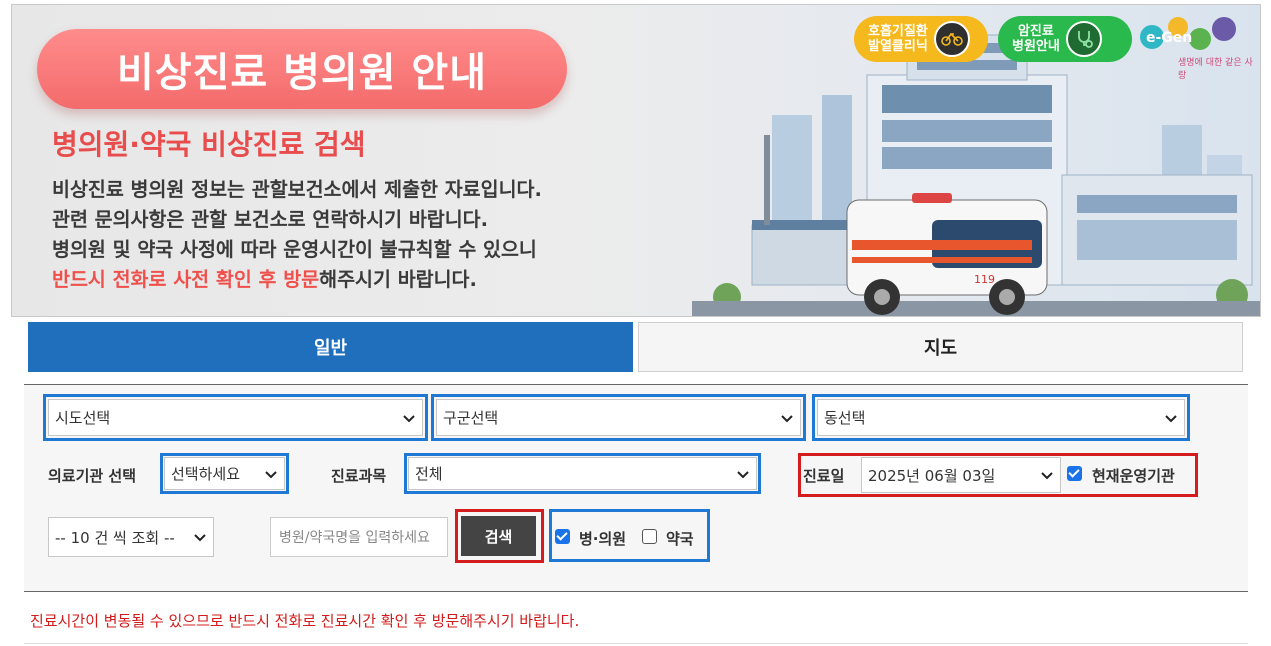 The width and height of the screenshot is (1271, 646). I want to click on bicycle-icon, so click(951, 39).